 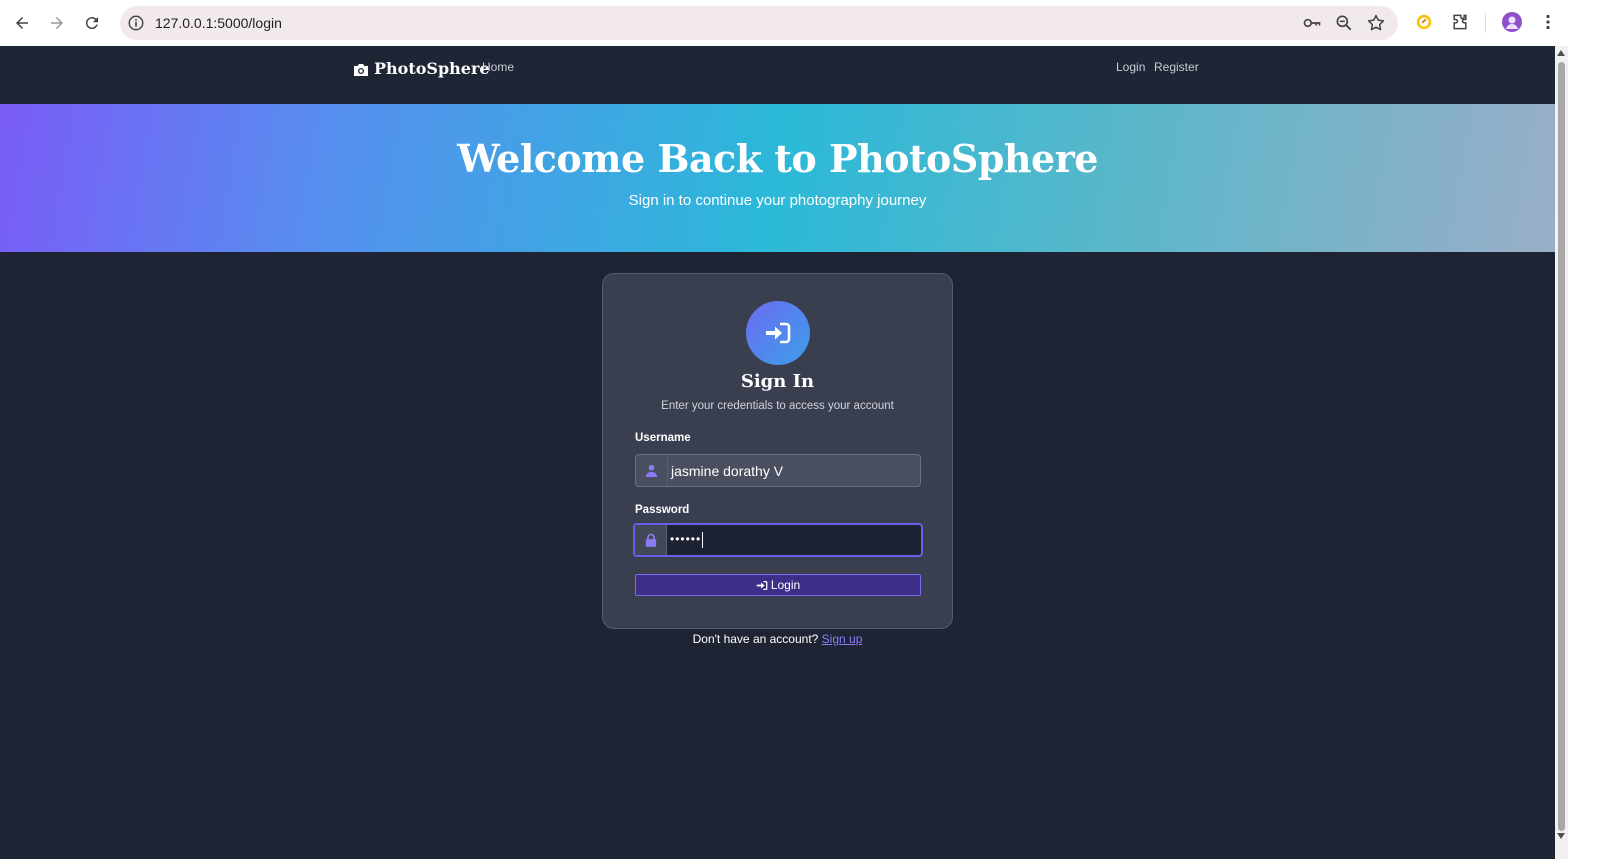 I want to click on url-text: 127.0.0.1:5000/login, so click(x=218, y=23).